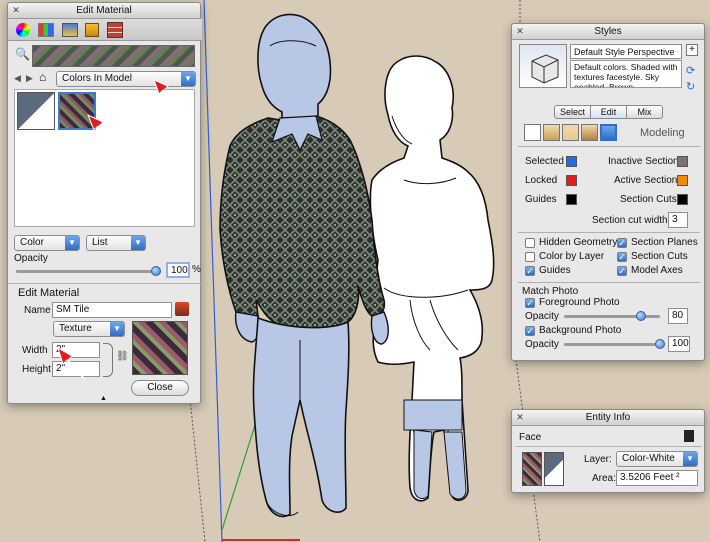  What do you see at coordinates (530, 331) in the screenshot?
I see `background-photo-checkbox: ✓` at bounding box center [530, 331].